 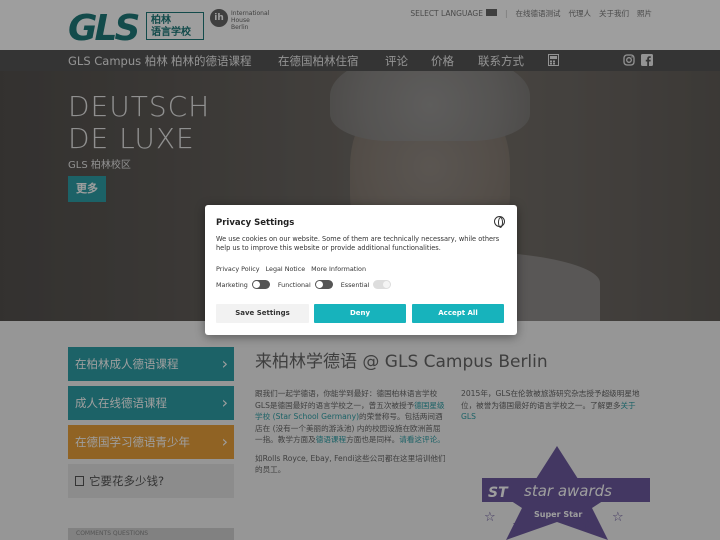 I want to click on toggle-label: Functional, so click(x=294, y=284).